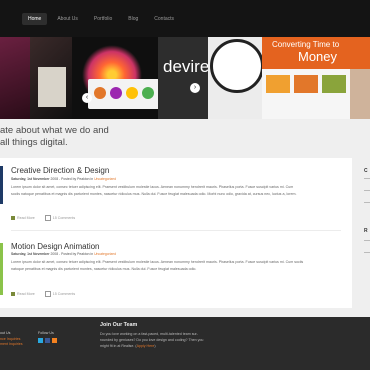 The image size is (370, 370). What do you see at coordinates (146, 346) in the screenshot?
I see `apply-here-link: Apply Here` at bounding box center [146, 346].